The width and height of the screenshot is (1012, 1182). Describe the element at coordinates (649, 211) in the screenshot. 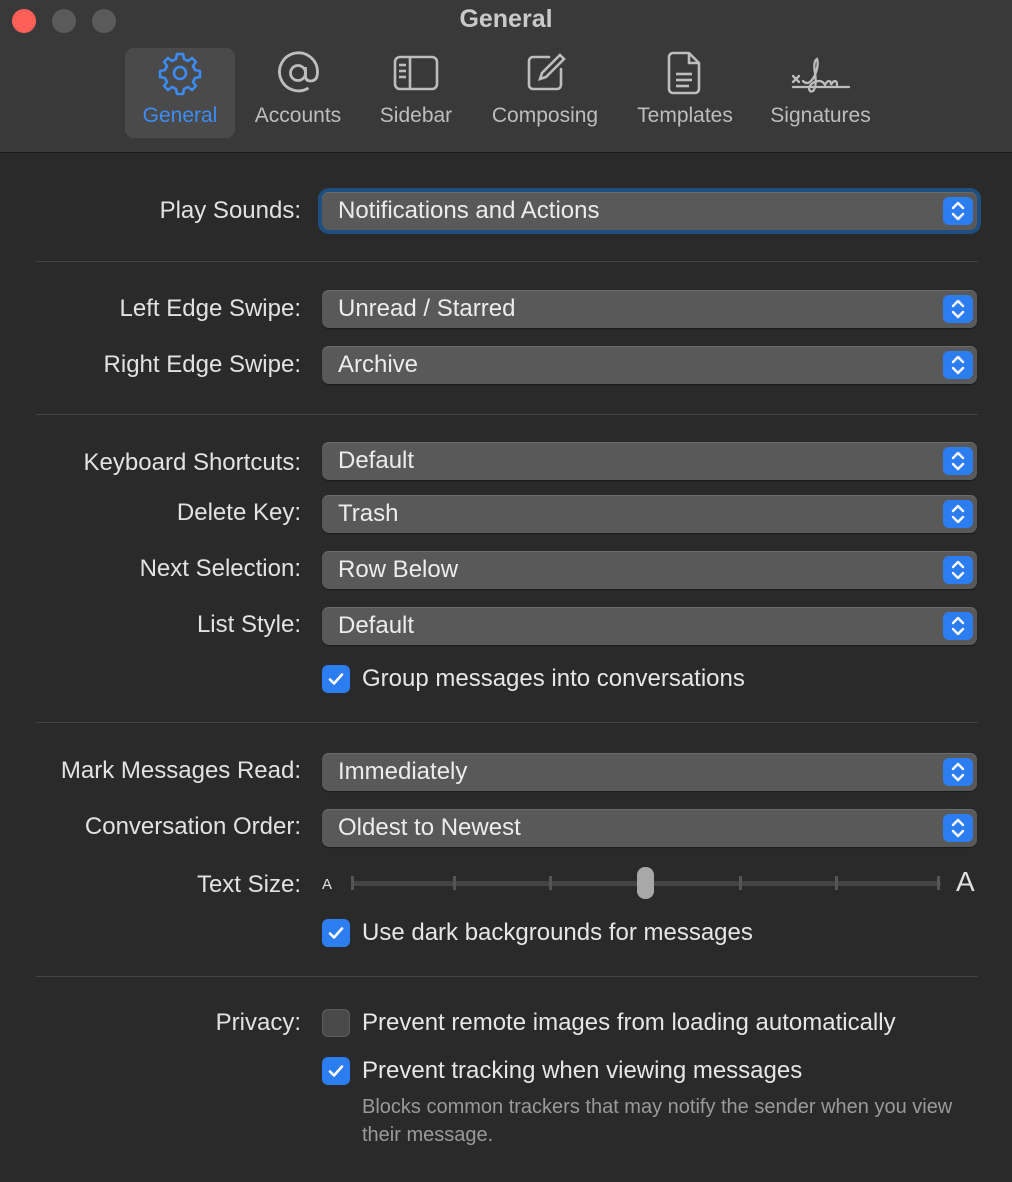

I see `play-sounds-popup: Notifications and Actions` at that location.